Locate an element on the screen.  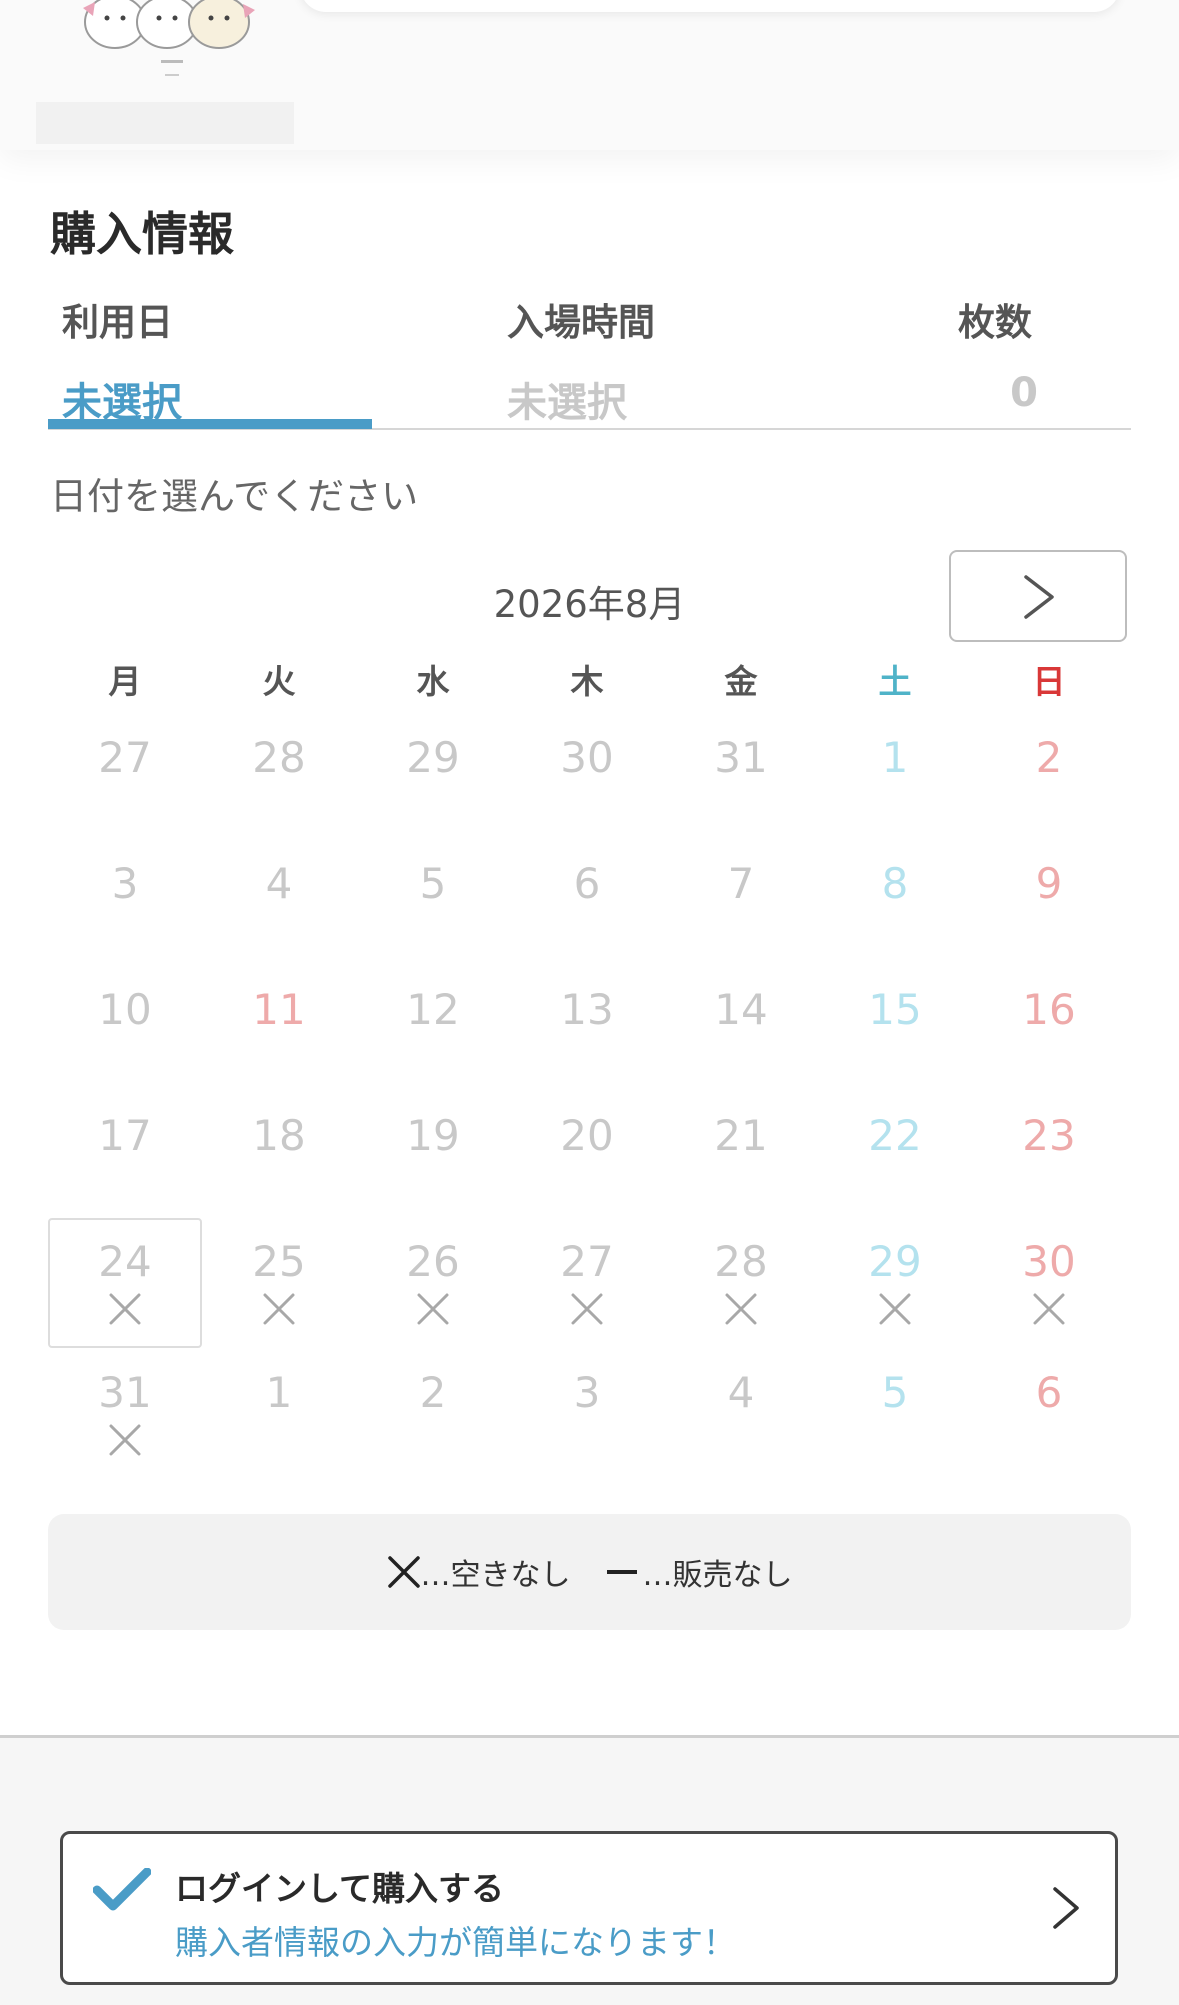
calendar-day: 19 is located at coordinates (433, 1157).